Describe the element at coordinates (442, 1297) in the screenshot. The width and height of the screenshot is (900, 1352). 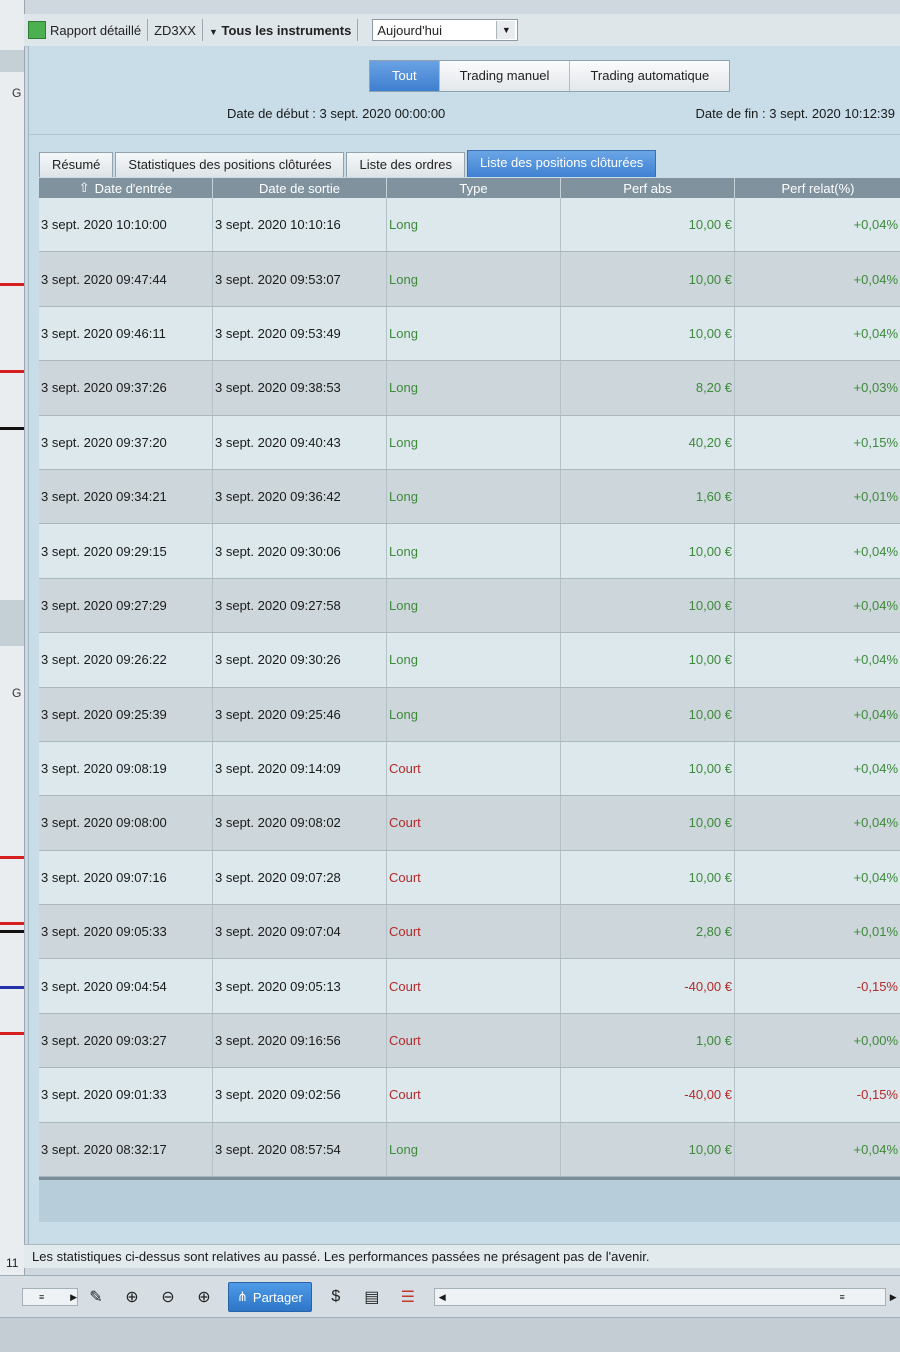
I see `arrow-left-icon: ◀` at that location.